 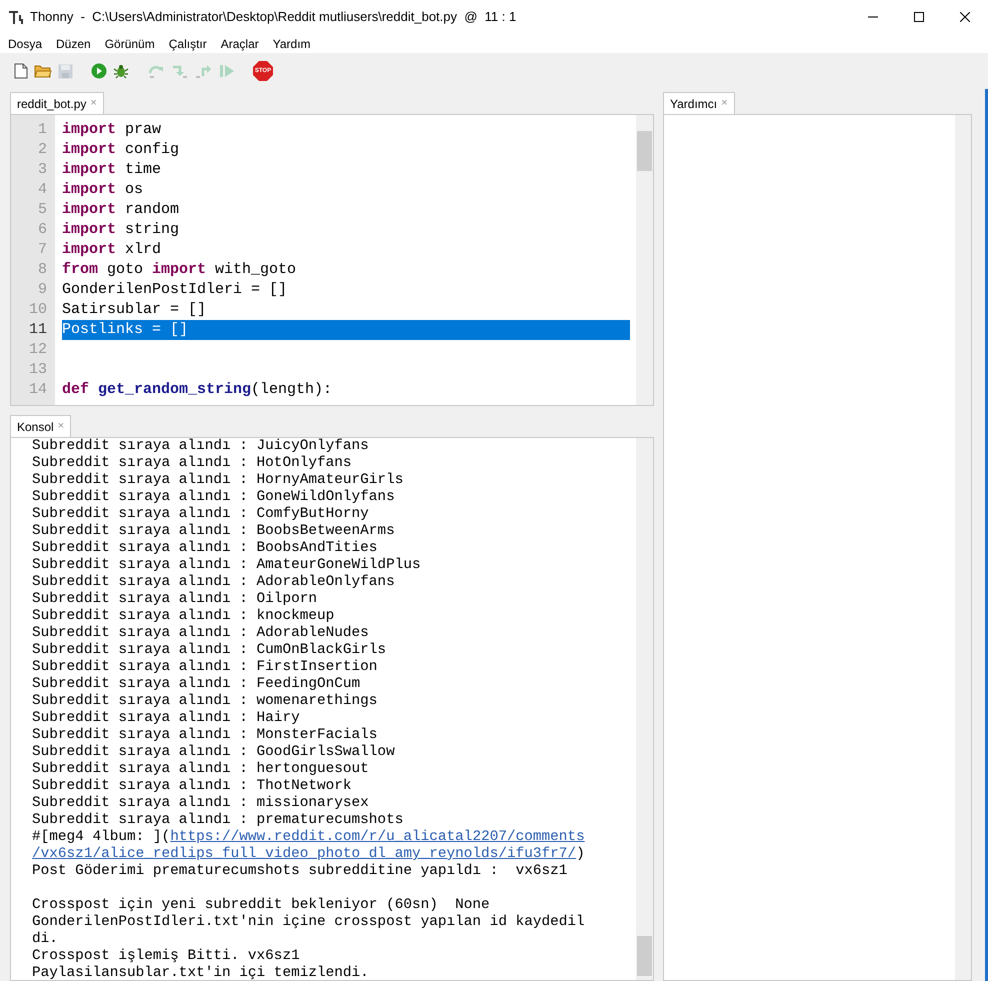 I want to click on console-line: Subreddit sıraya alındı : GoodGirlsSwallow, so click(x=214, y=752).